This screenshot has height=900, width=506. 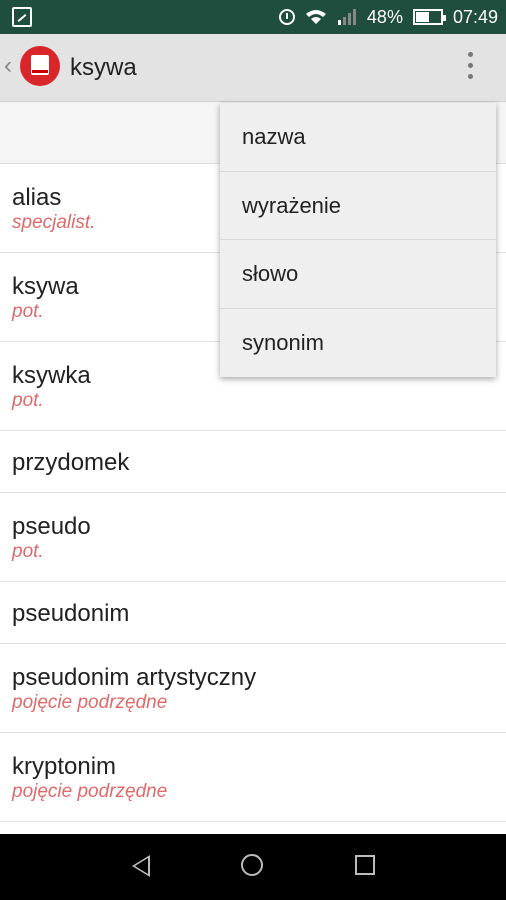 What do you see at coordinates (253, 537) in the screenshot?
I see `list-item: pseudo pot.` at bounding box center [253, 537].